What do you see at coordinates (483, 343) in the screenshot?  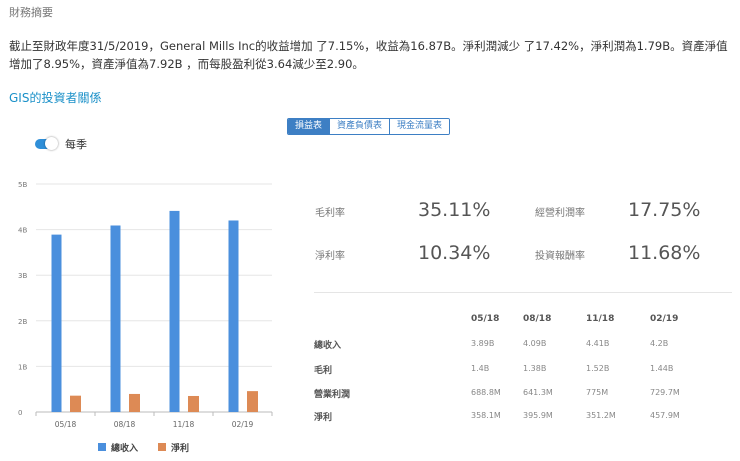 I see `table-cell: 3.89B` at bounding box center [483, 343].